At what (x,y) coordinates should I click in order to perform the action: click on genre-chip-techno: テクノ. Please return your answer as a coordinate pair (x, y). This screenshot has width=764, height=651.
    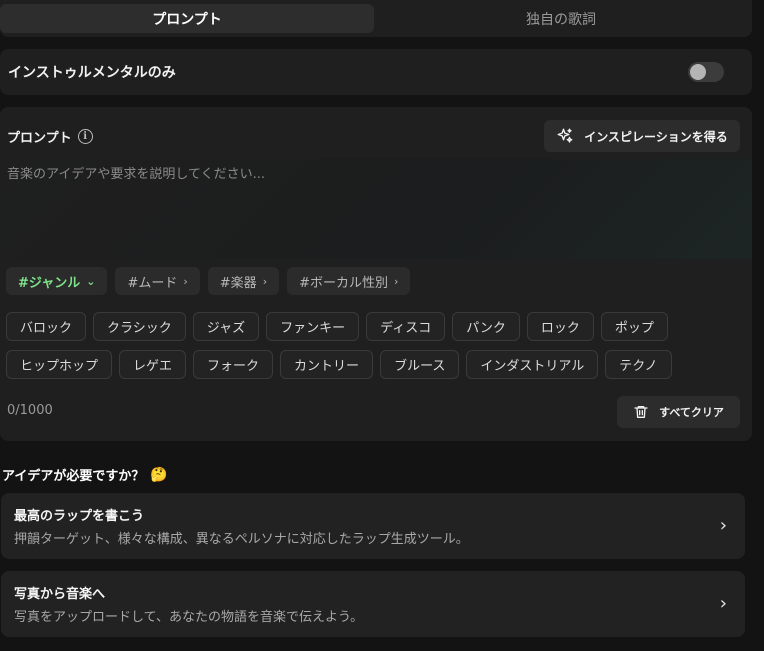
    Looking at the image, I should click on (638, 364).